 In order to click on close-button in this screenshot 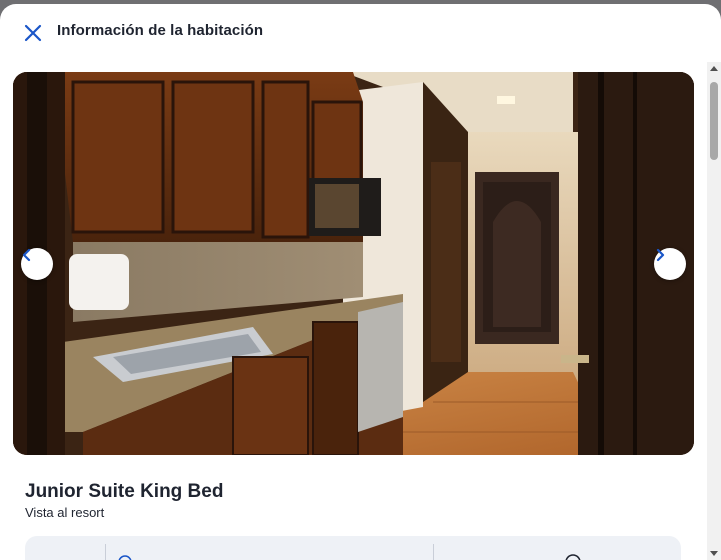, I will do `click(33, 33)`.